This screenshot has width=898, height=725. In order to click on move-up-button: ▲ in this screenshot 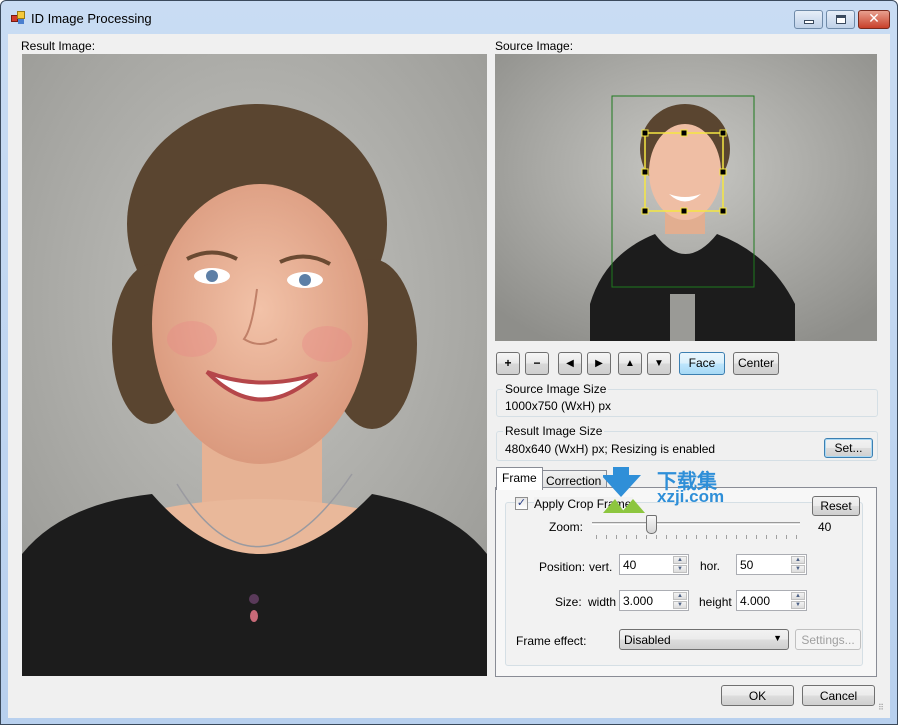, I will do `click(630, 363)`.